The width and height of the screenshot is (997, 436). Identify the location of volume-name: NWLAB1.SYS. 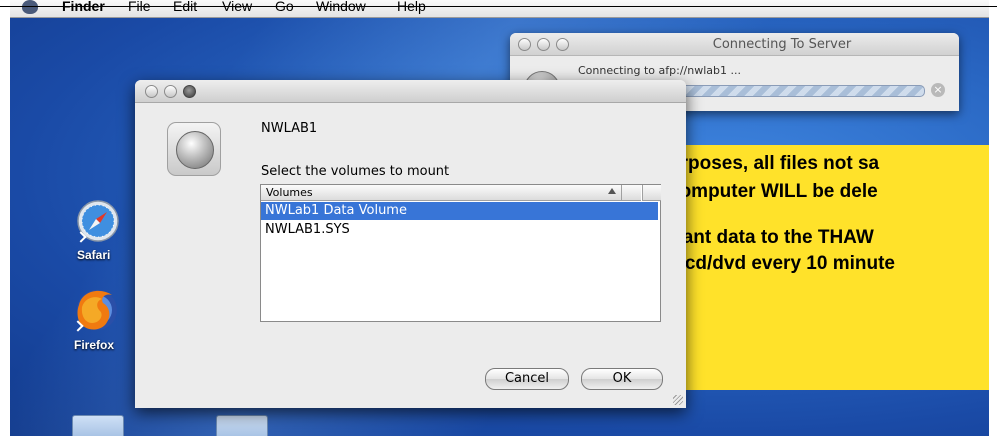
(307, 229).